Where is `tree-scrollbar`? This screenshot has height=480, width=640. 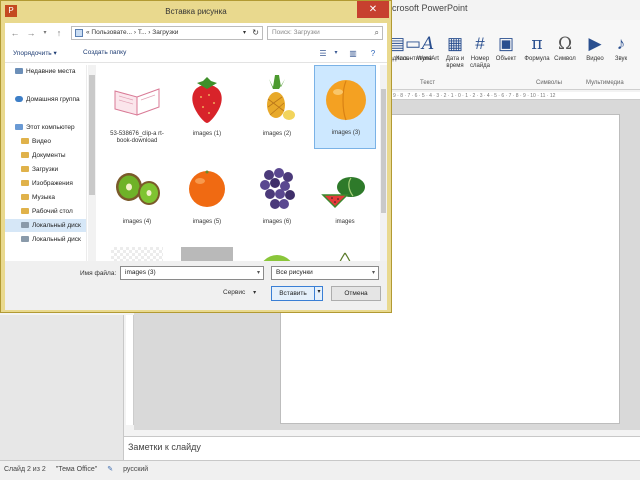
tree-scrollbar is located at coordinates (92, 163).